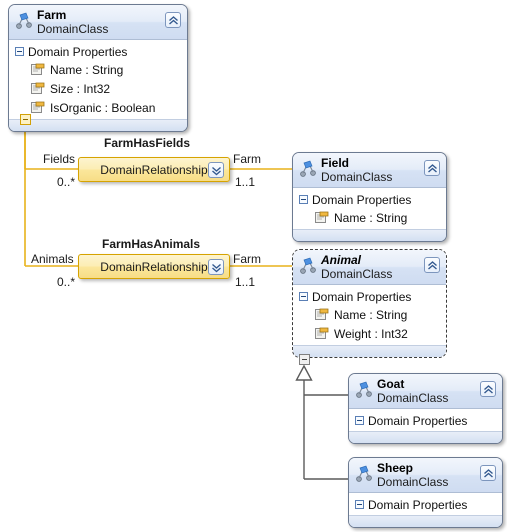  Describe the element at coordinates (52, 259) in the screenshot. I see `source-role-animals: Animals` at that location.